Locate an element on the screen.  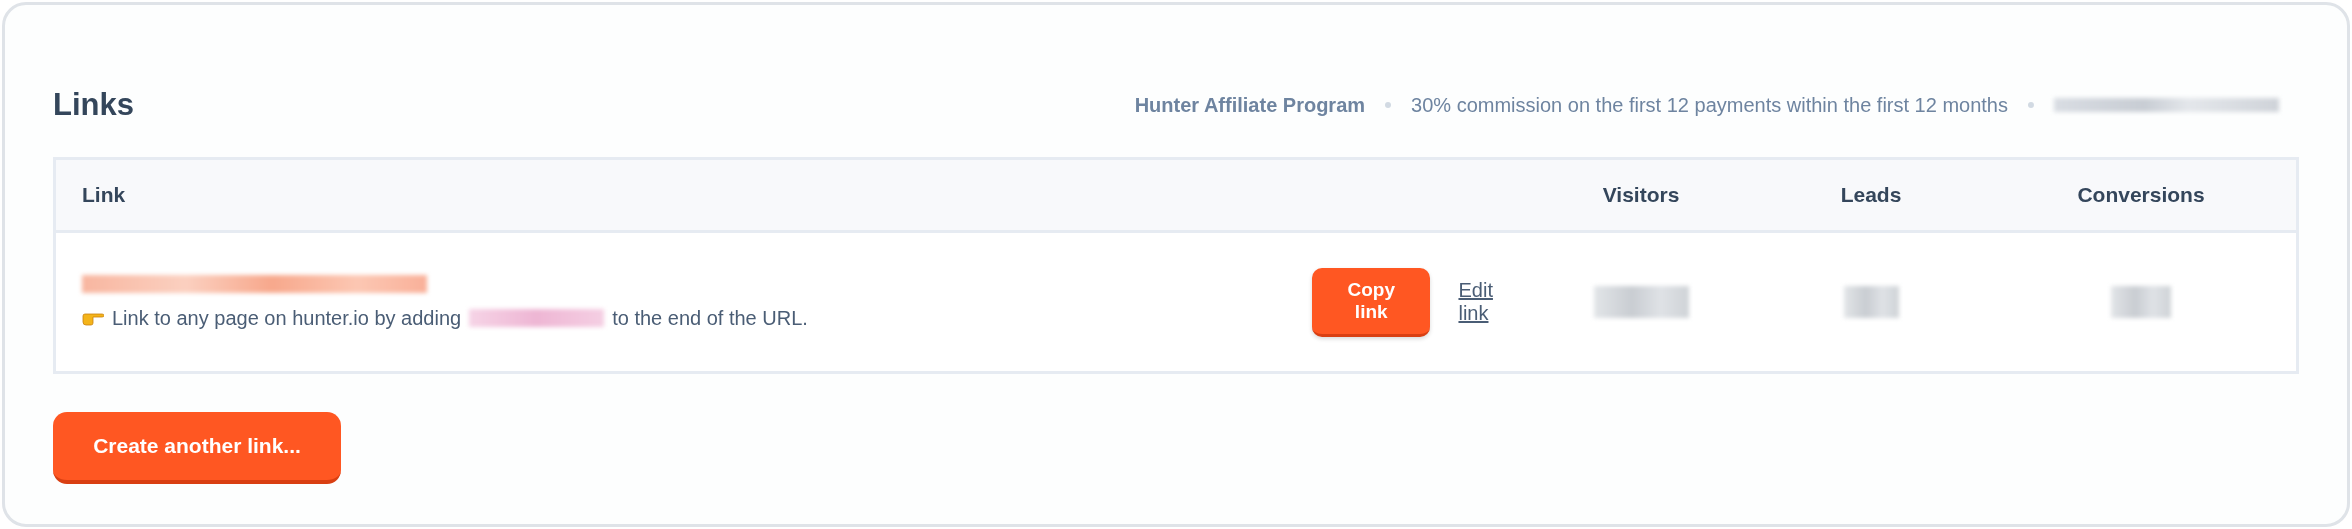
column-header: Link is located at coordinates (104, 195).